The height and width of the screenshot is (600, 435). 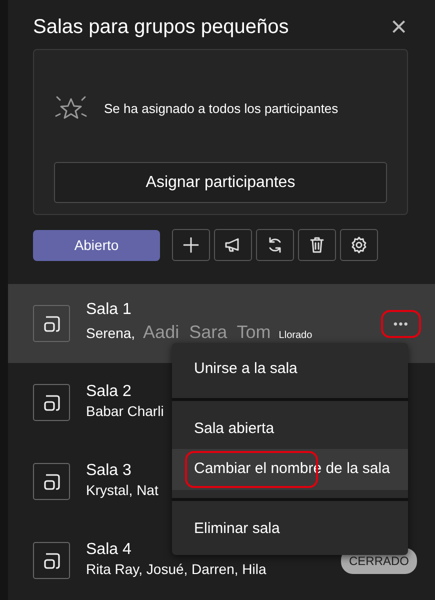 What do you see at coordinates (109, 550) in the screenshot?
I see `room-name: Sala 4` at bounding box center [109, 550].